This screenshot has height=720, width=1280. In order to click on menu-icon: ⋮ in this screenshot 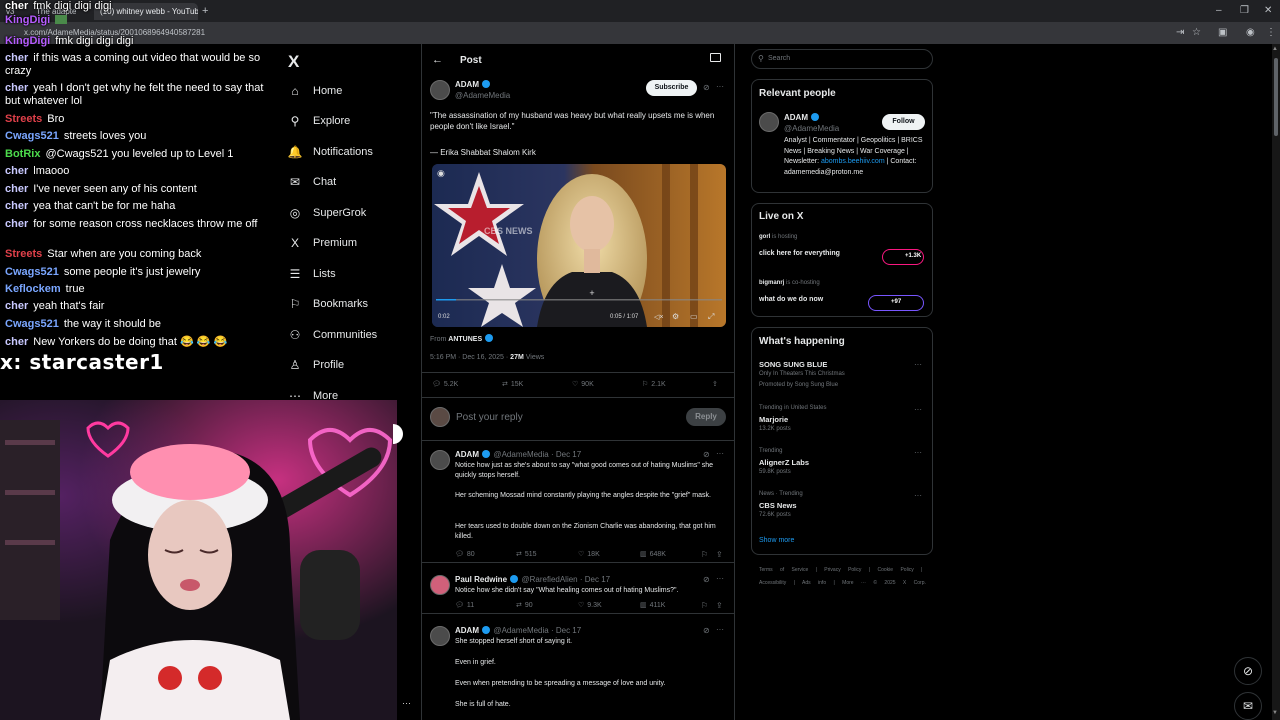, I will do `click(1271, 32)`.